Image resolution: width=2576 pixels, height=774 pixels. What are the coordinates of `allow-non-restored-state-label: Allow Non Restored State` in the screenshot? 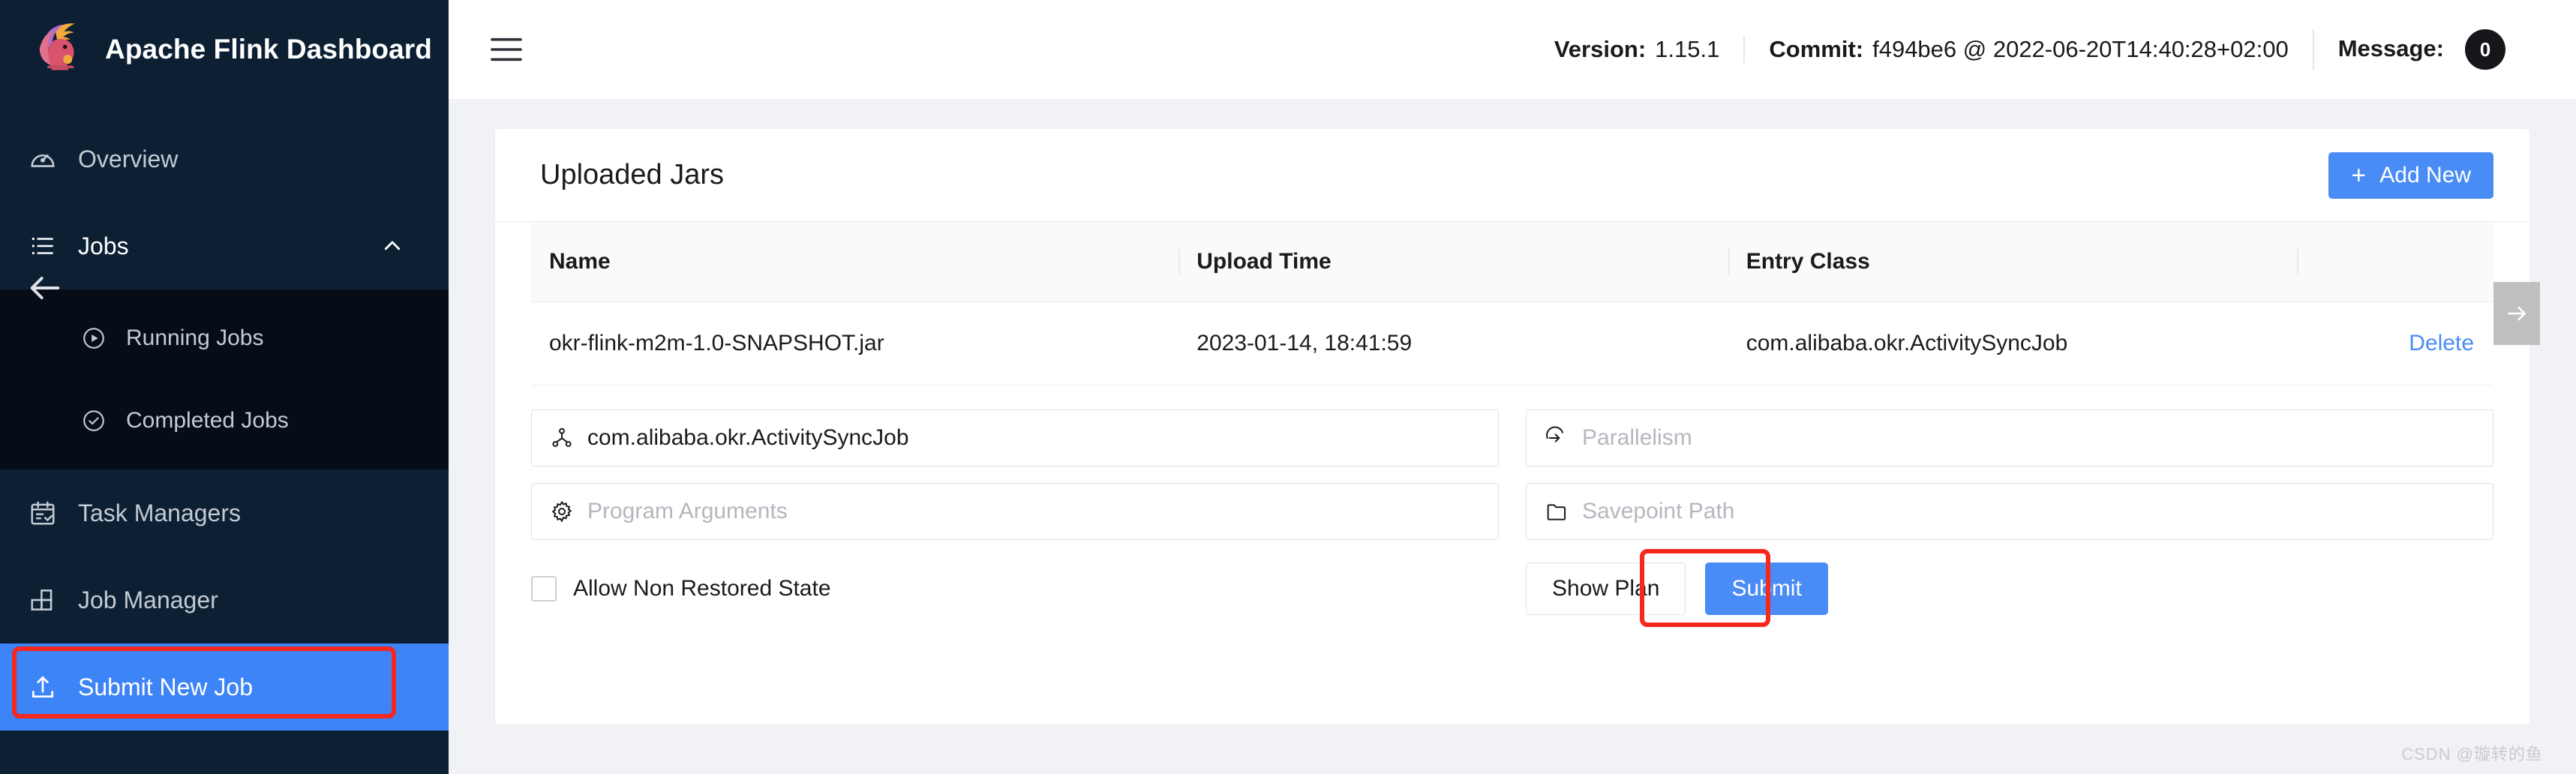 It's located at (702, 588).